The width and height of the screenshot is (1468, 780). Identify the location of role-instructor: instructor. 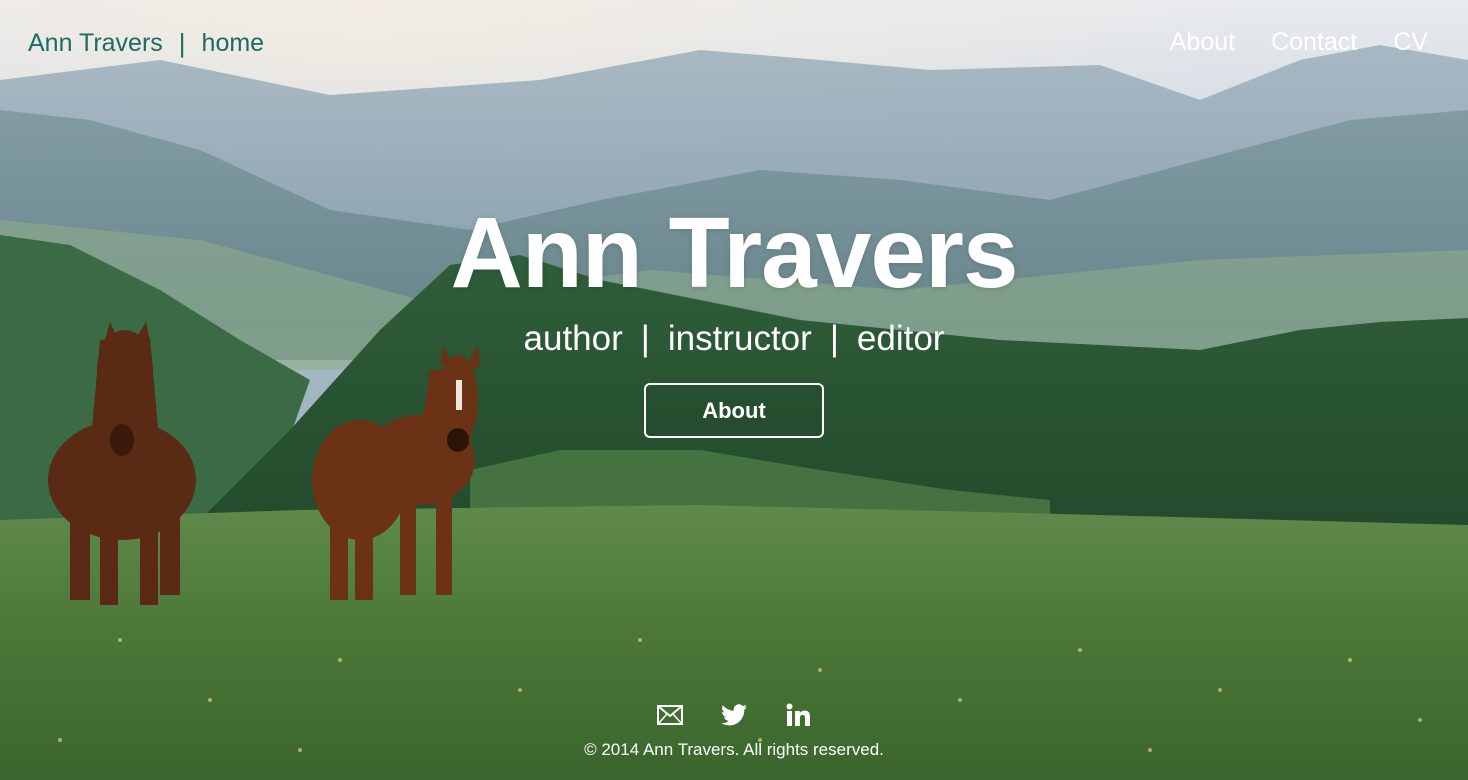
(739, 338).